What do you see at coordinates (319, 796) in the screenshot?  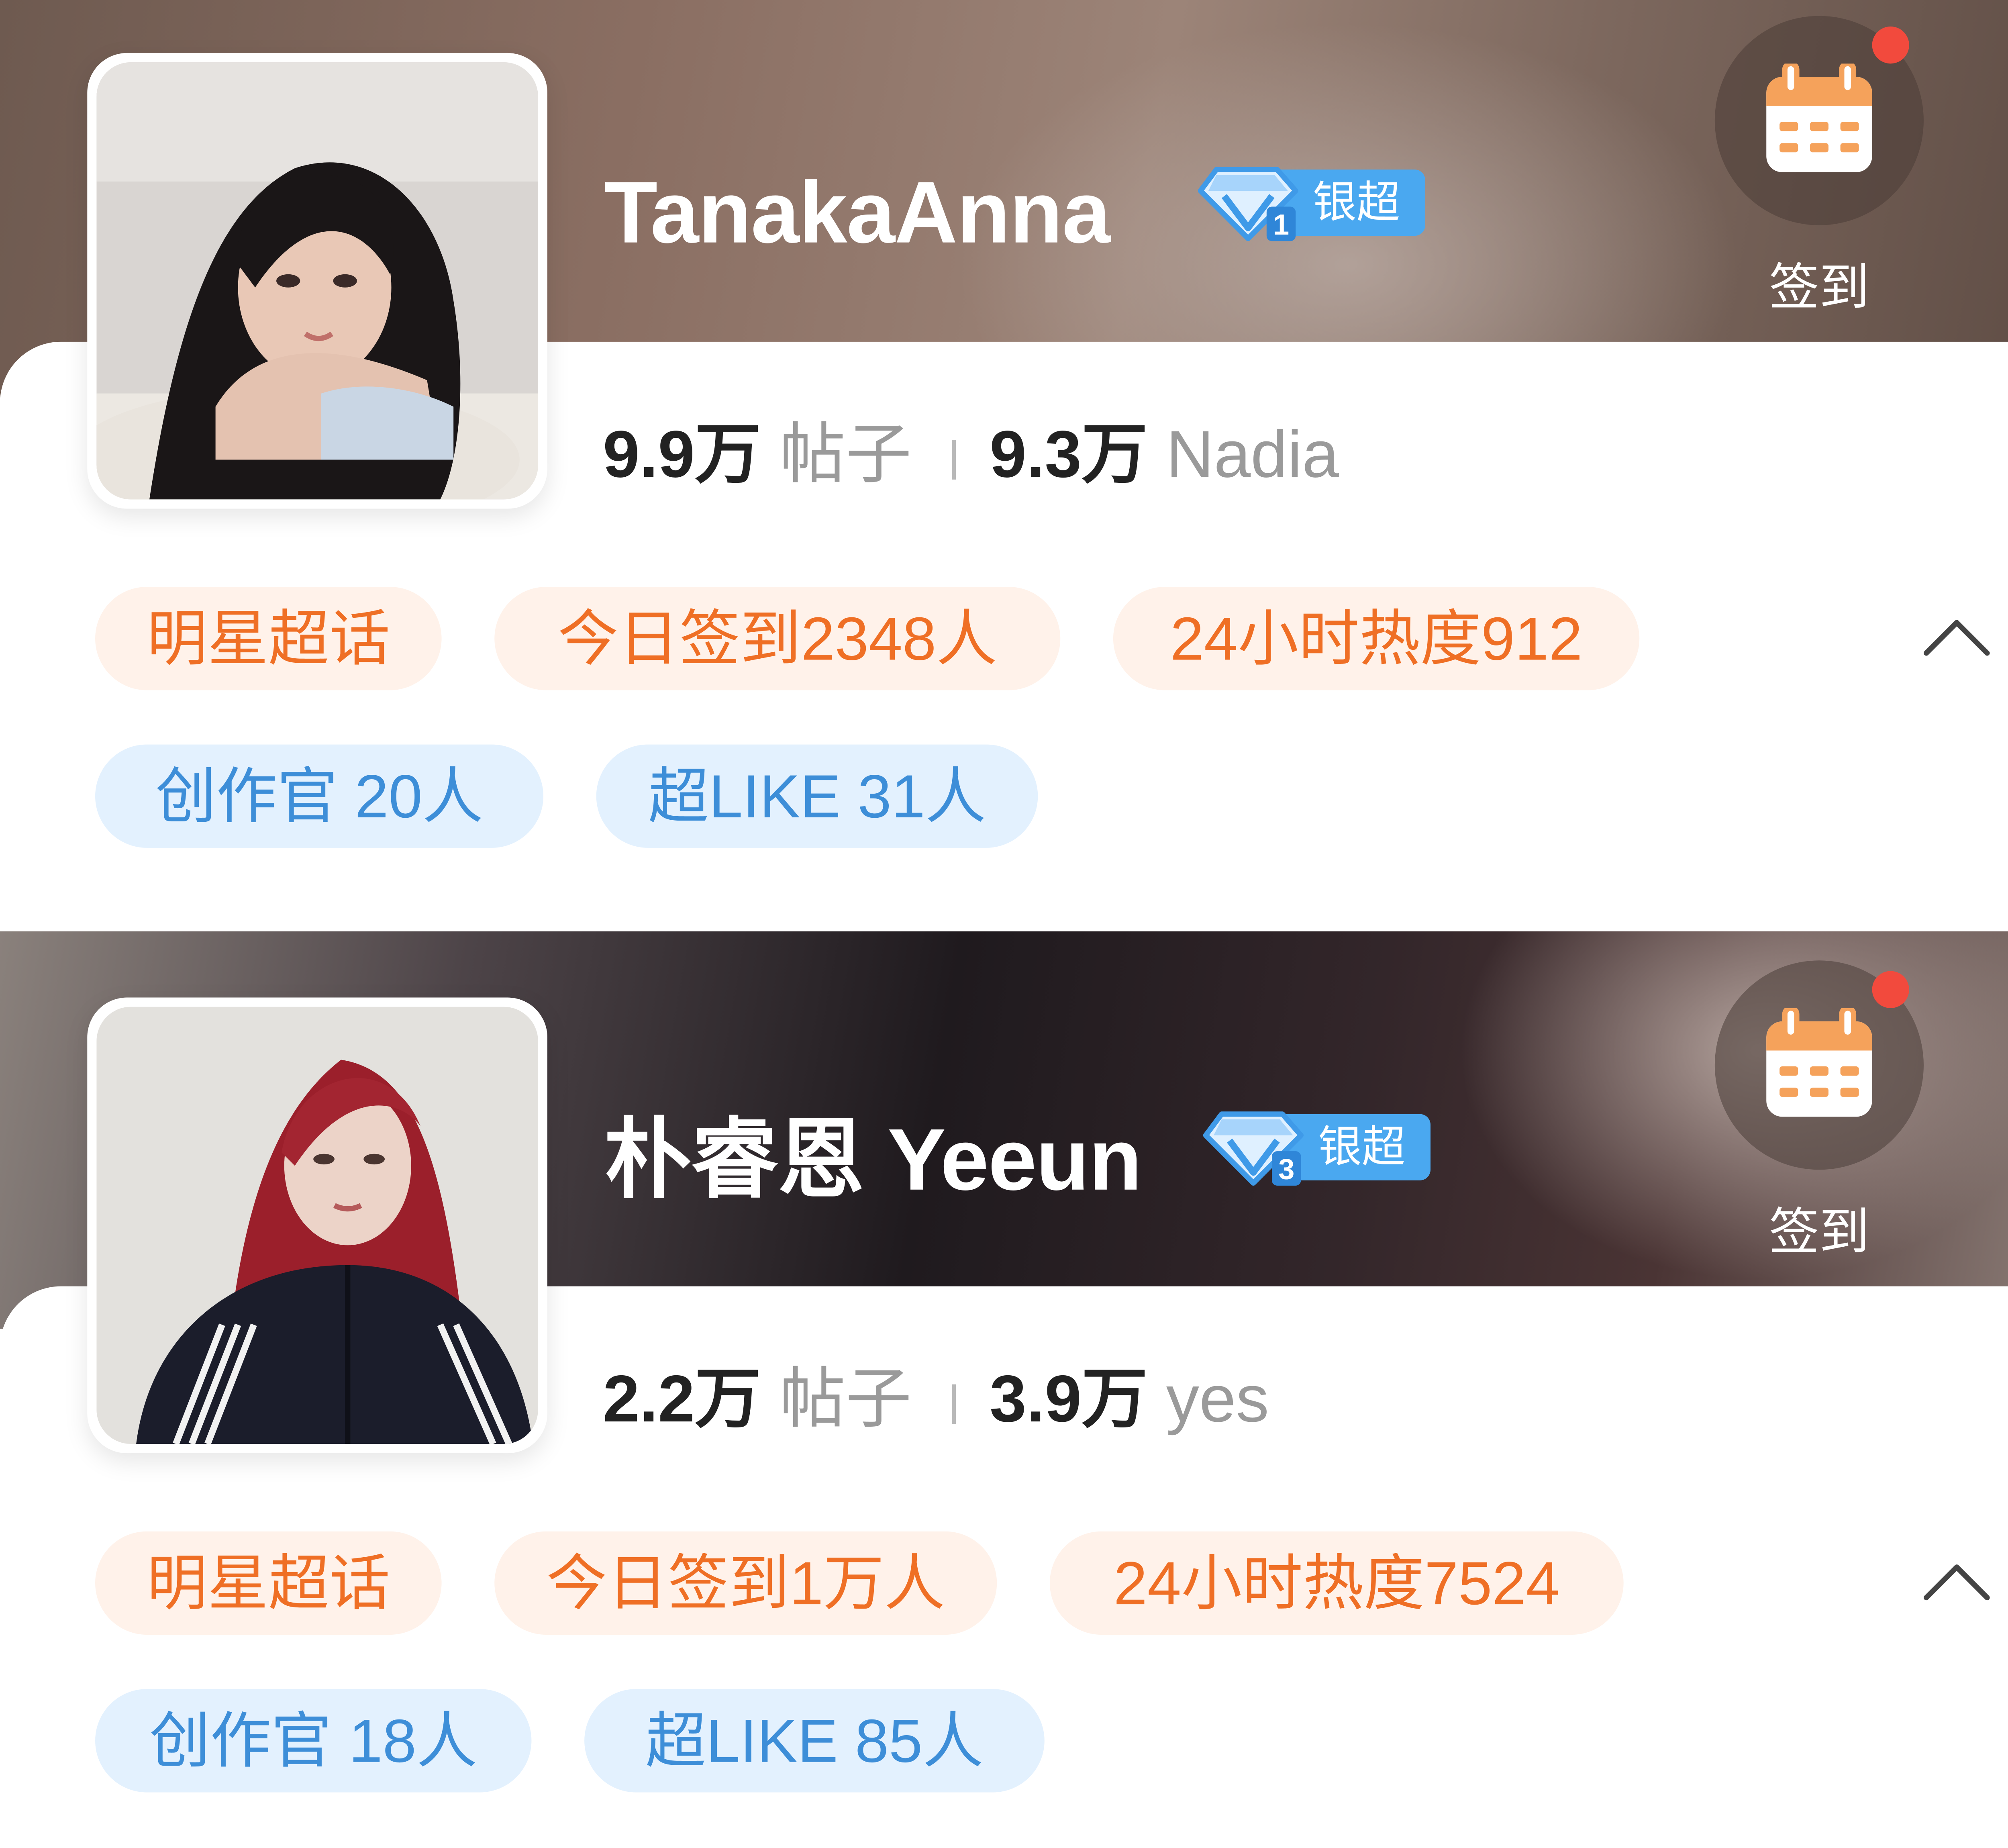 I see `tag-creators: 创作官 20人` at bounding box center [319, 796].